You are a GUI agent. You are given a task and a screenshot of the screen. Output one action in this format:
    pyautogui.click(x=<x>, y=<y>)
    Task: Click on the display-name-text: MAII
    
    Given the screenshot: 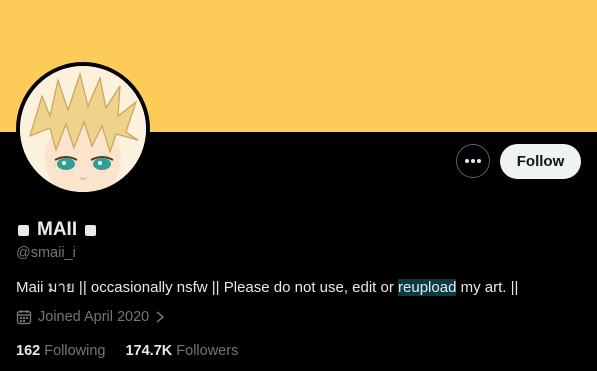 What is the action you would take?
    pyautogui.click(x=57, y=229)
    